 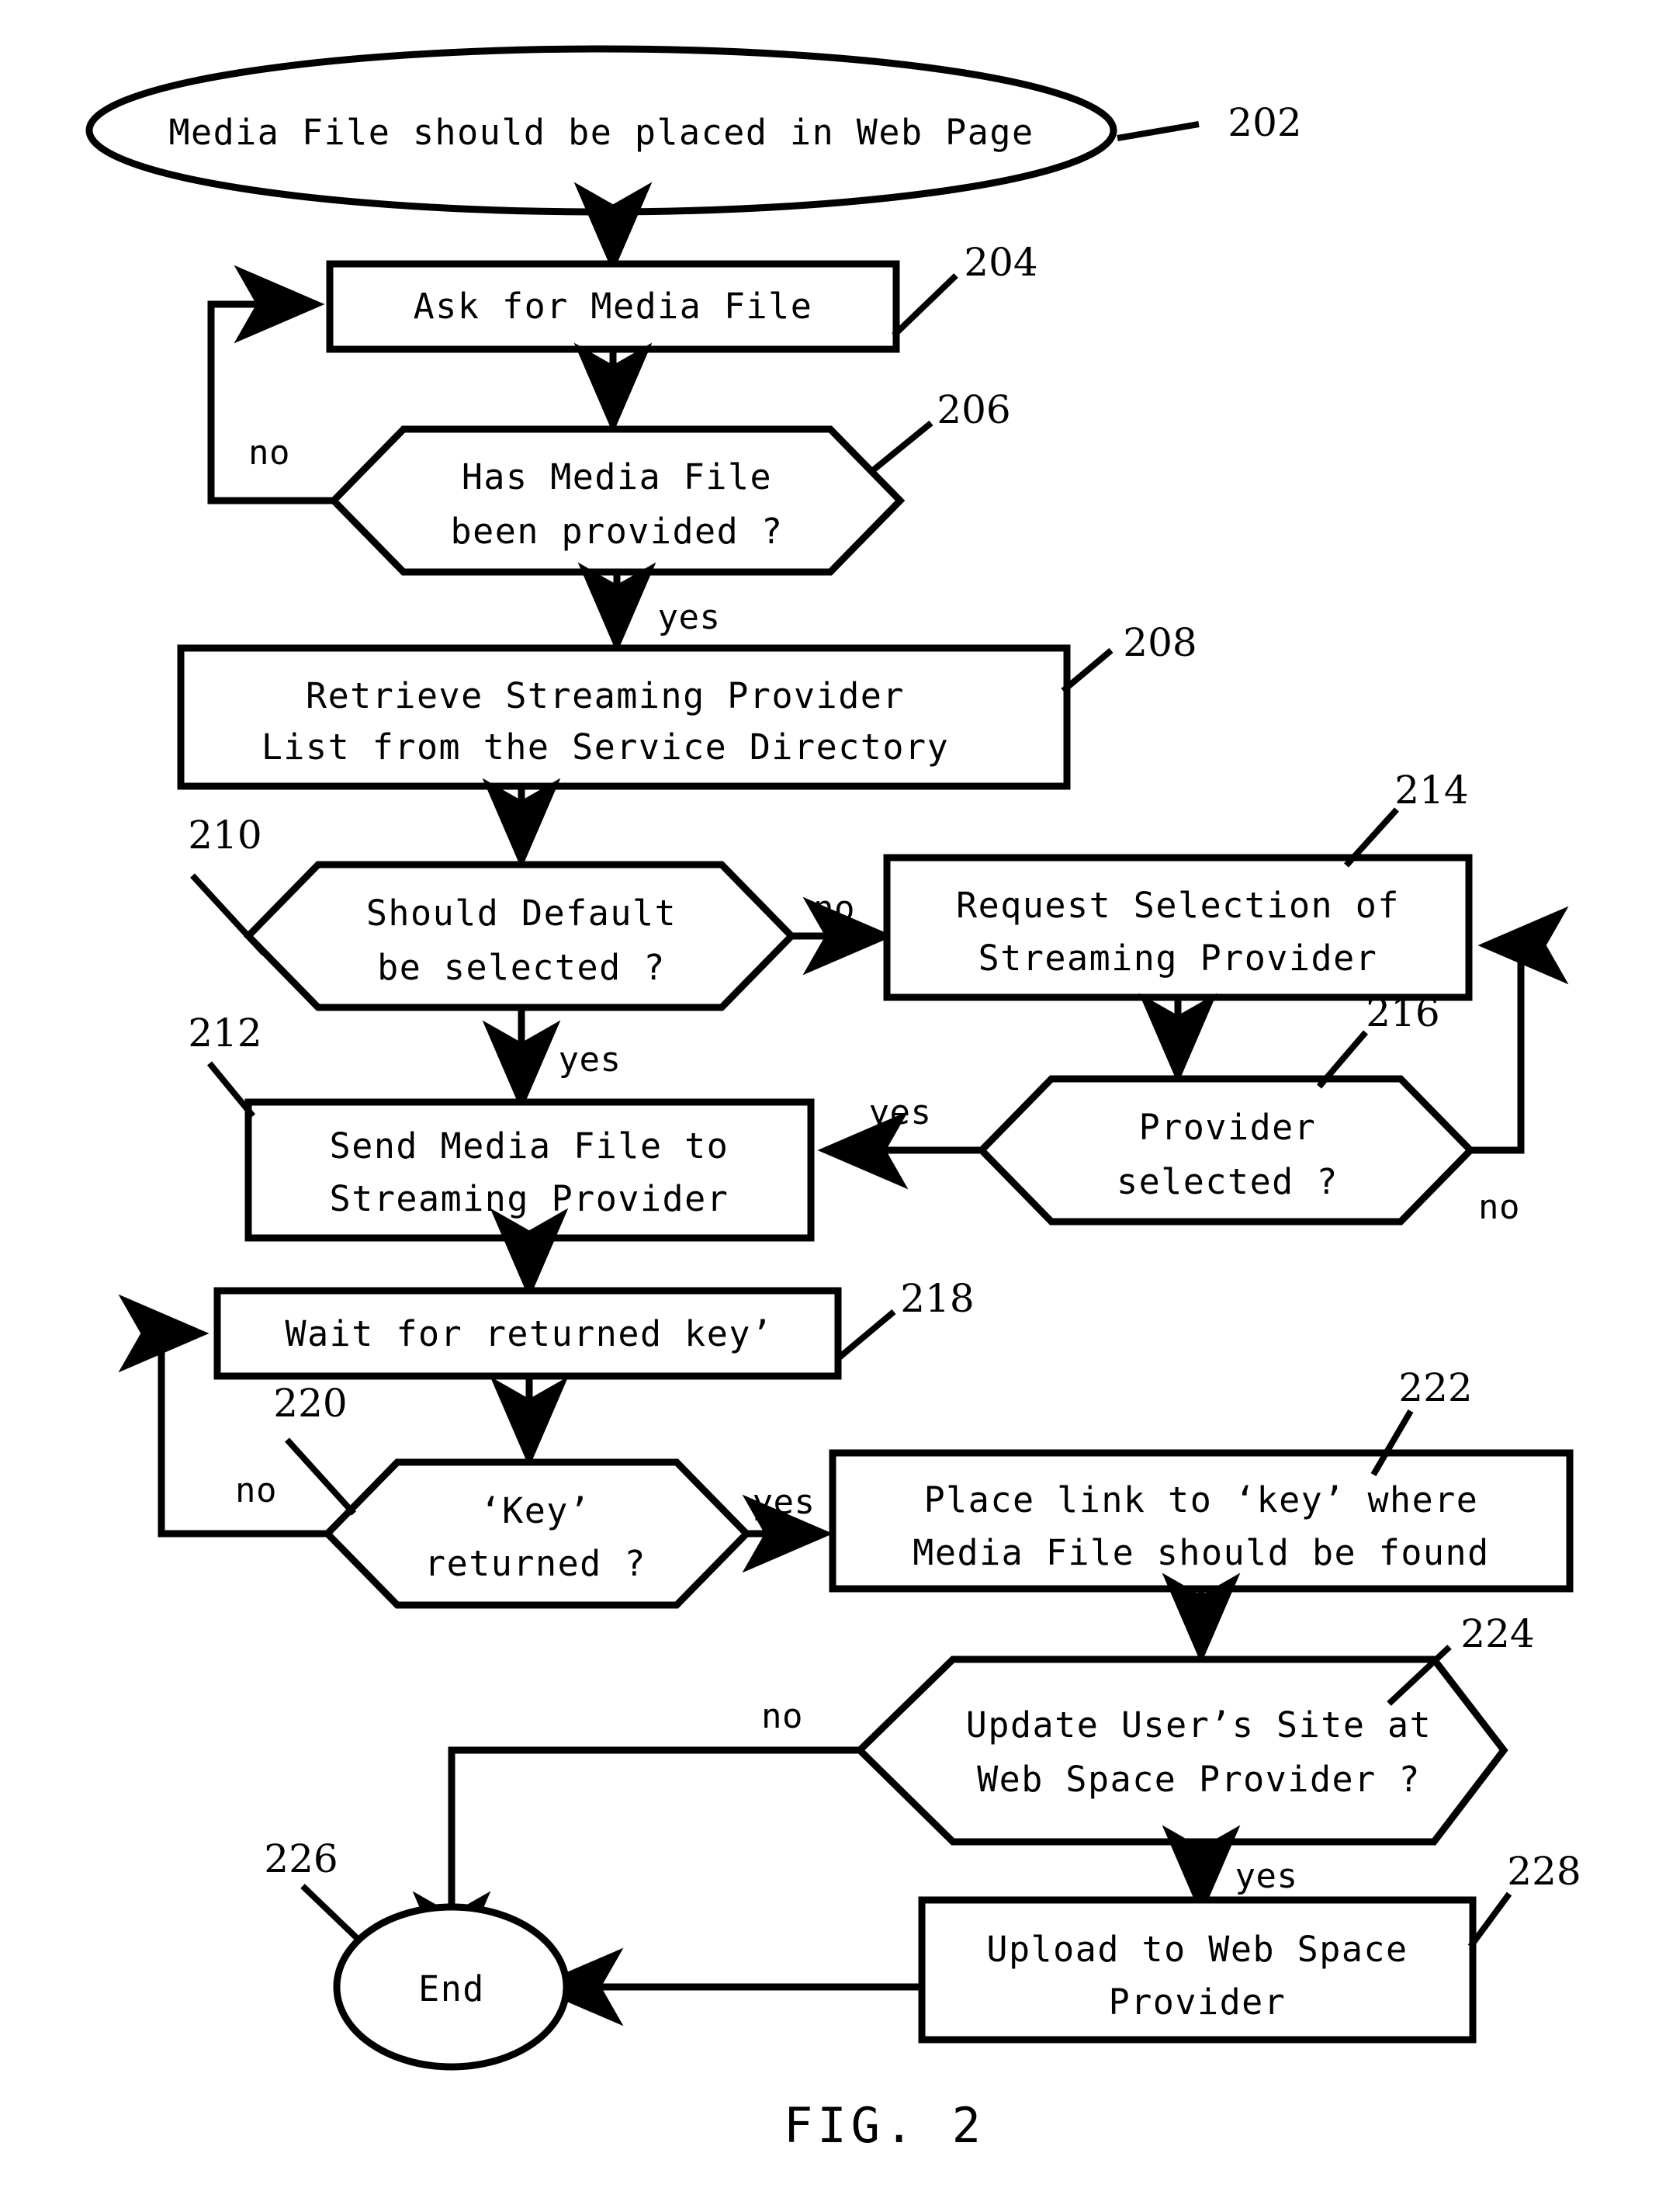 I want to click on decision-has-media-file-line2: been provided ?, so click(x=617, y=531).